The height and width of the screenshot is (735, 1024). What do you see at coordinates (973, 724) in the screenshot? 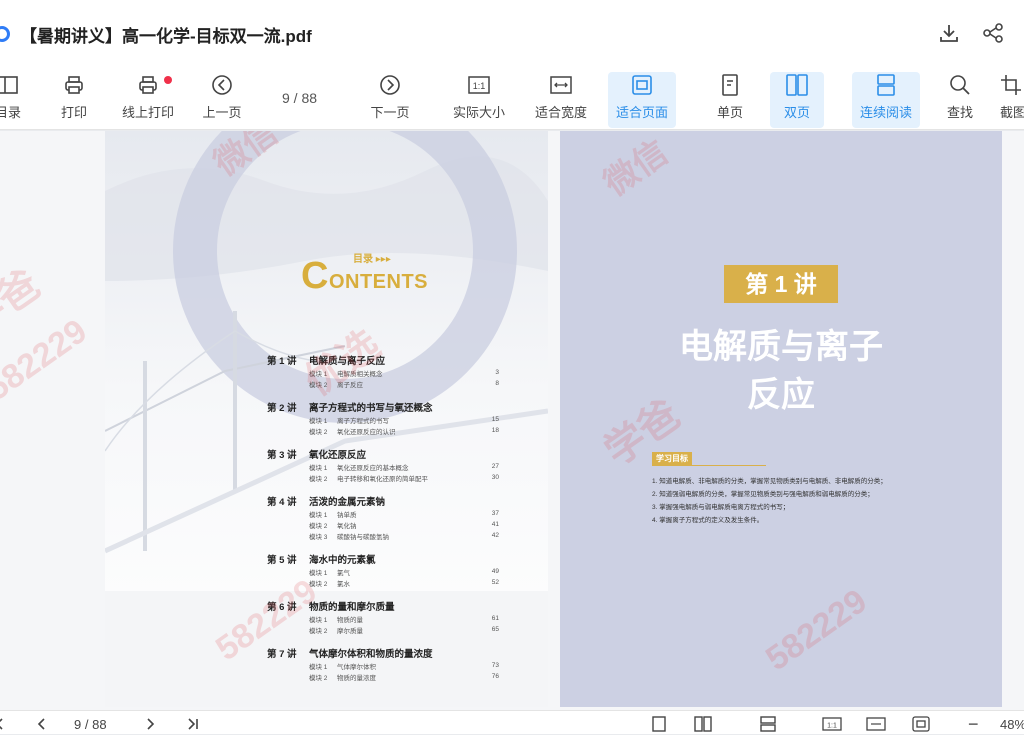
I see `zoom-out-button: −` at bounding box center [973, 724].